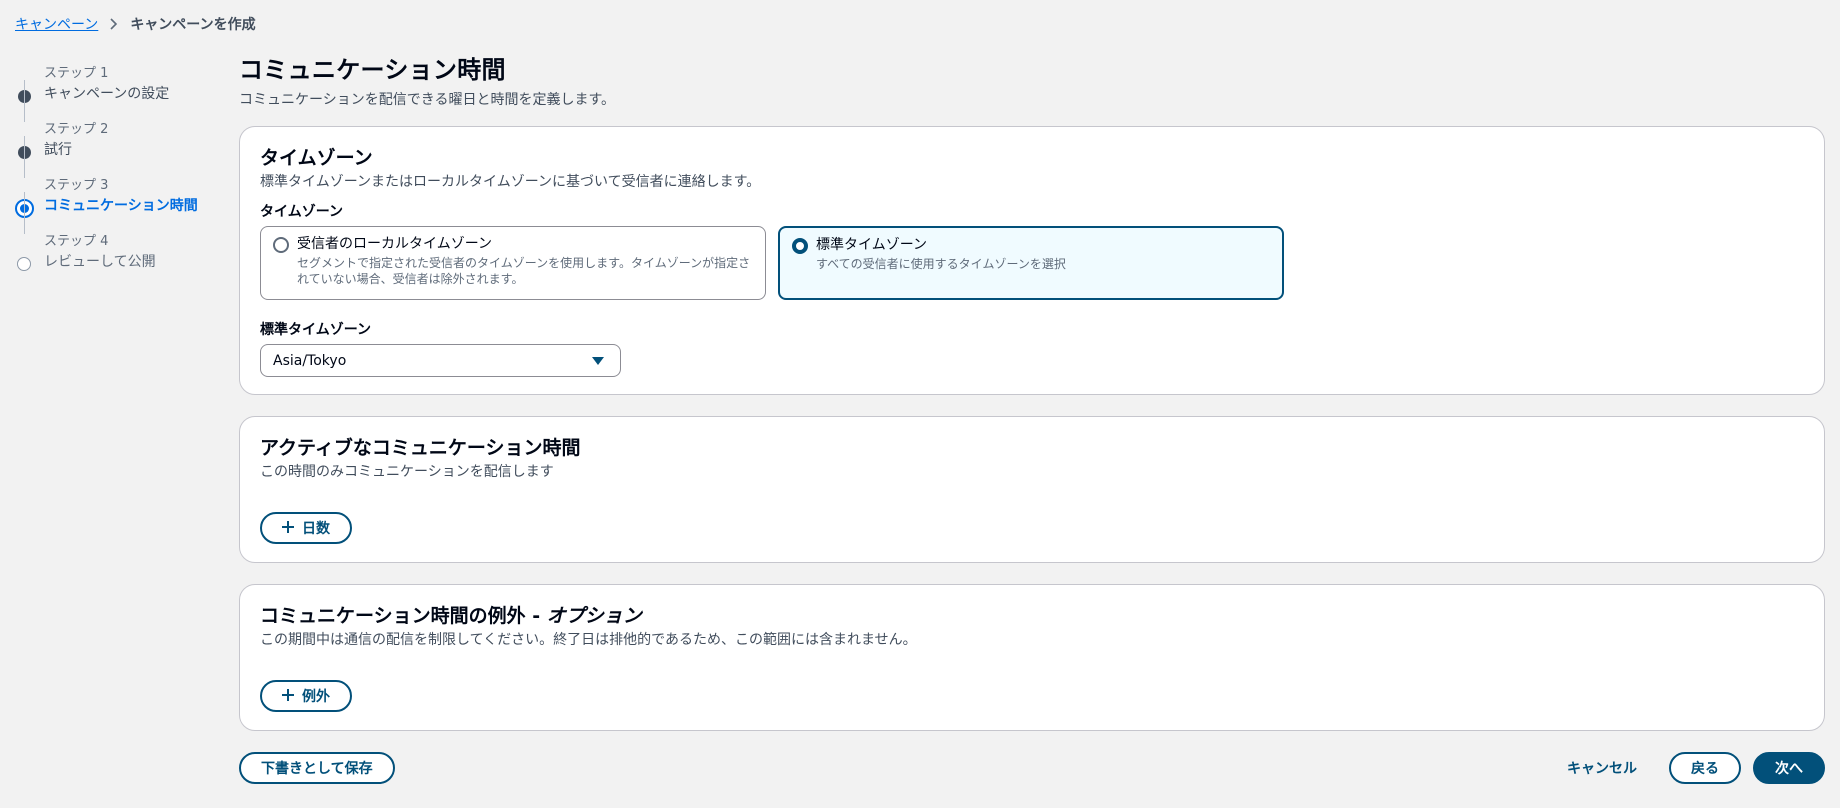  Describe the element at coordinates (24, 264) in the screenshot. I see `step-future-indicator` at that location.